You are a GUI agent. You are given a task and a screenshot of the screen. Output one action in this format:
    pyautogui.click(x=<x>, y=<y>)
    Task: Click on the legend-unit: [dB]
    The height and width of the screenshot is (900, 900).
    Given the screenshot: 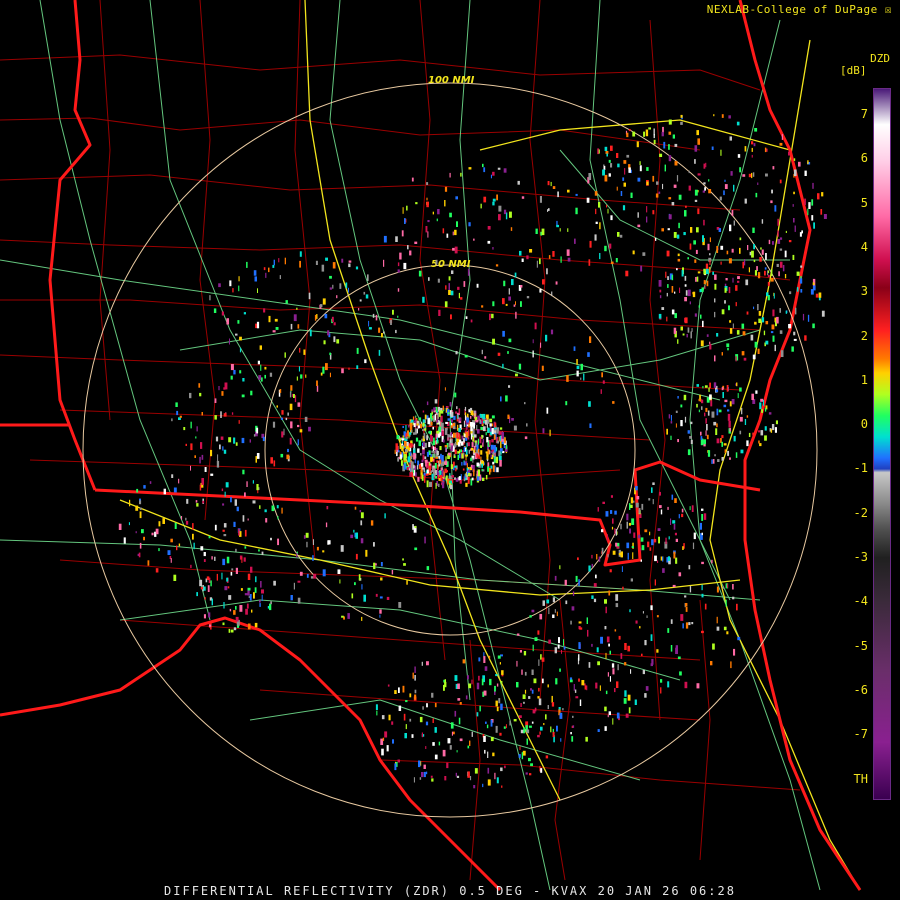 What is the action you would take?
    pyautogui.click(x=853, y=70)
    